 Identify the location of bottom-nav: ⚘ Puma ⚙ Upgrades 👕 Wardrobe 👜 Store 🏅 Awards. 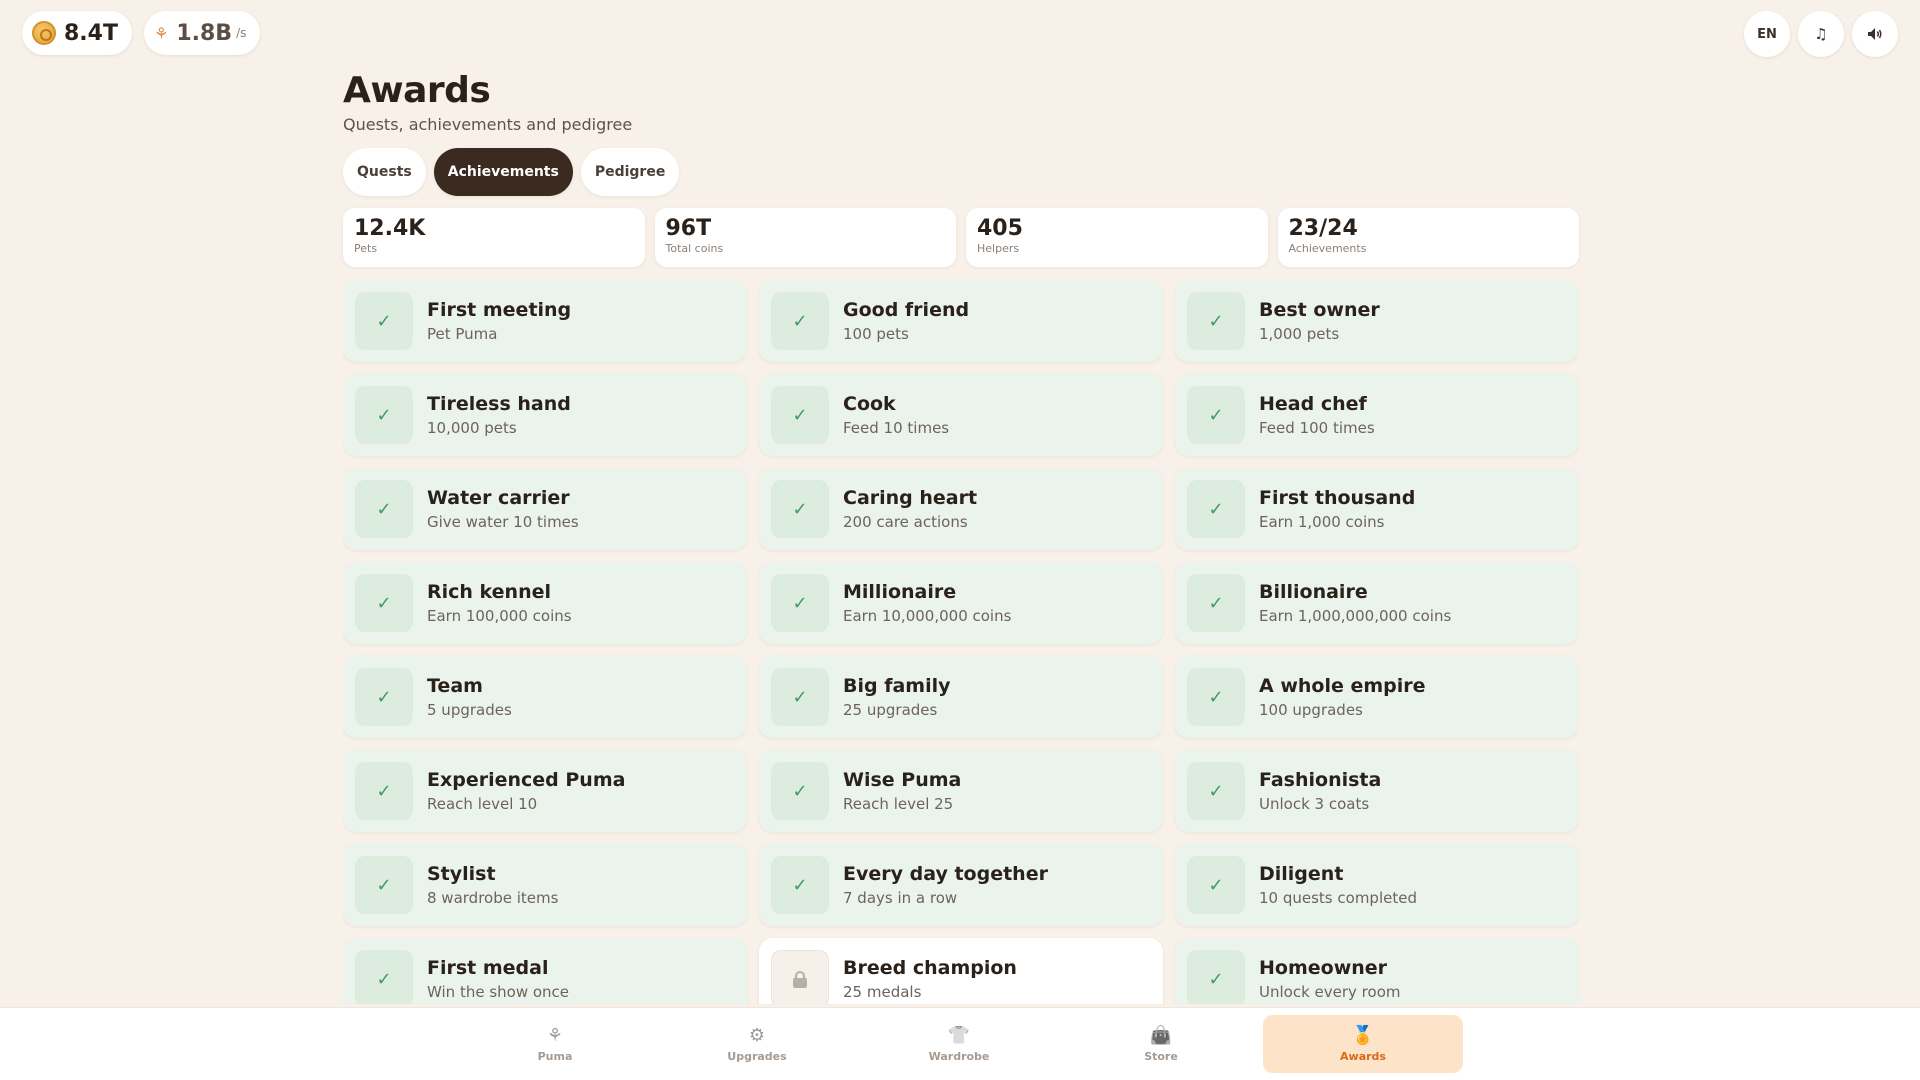
(960, 1043).